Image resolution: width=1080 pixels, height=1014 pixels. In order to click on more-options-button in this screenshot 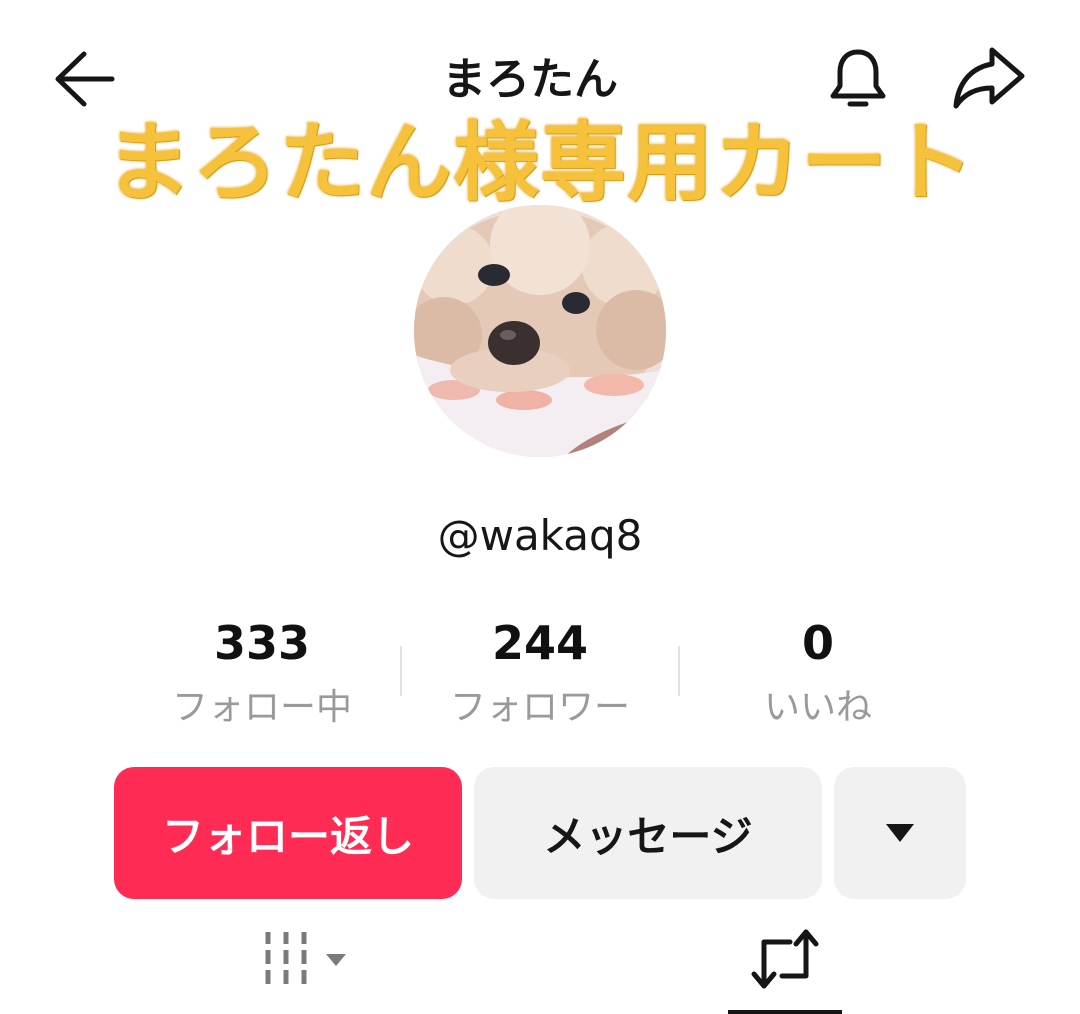, I will do `click(900, 833)`.